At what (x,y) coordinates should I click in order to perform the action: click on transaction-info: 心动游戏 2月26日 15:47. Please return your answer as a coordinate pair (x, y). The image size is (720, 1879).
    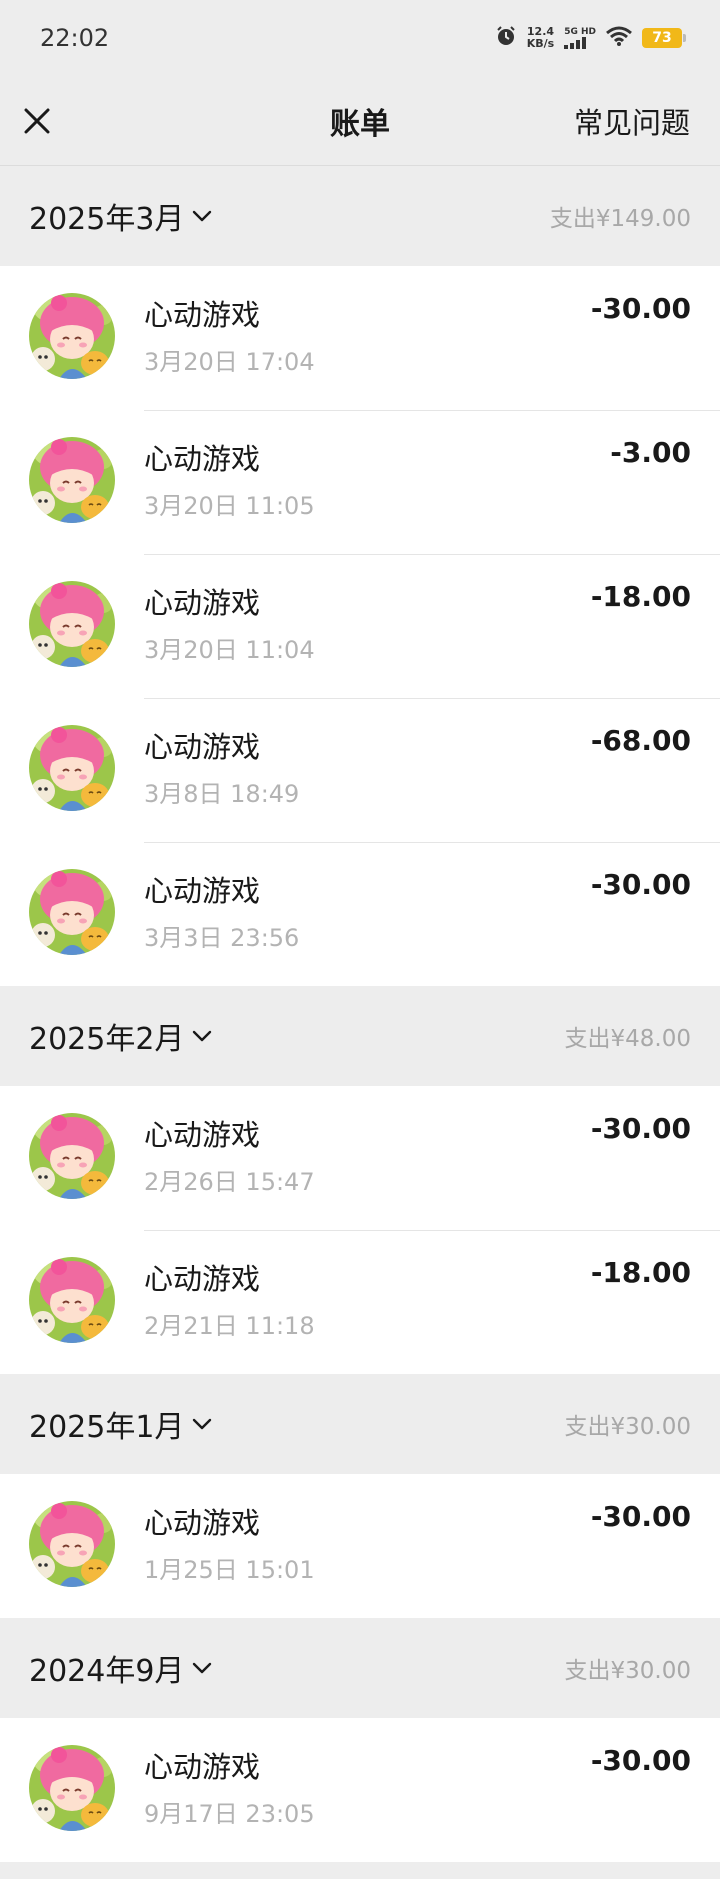
    Looking at the image, I should click on (432, 1158).